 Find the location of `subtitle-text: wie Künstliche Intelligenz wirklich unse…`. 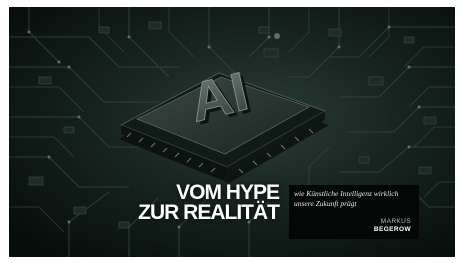

subtitle-text: wie Künstliche Intelligenz wirklich unse… is located at coordinates (346, 198).